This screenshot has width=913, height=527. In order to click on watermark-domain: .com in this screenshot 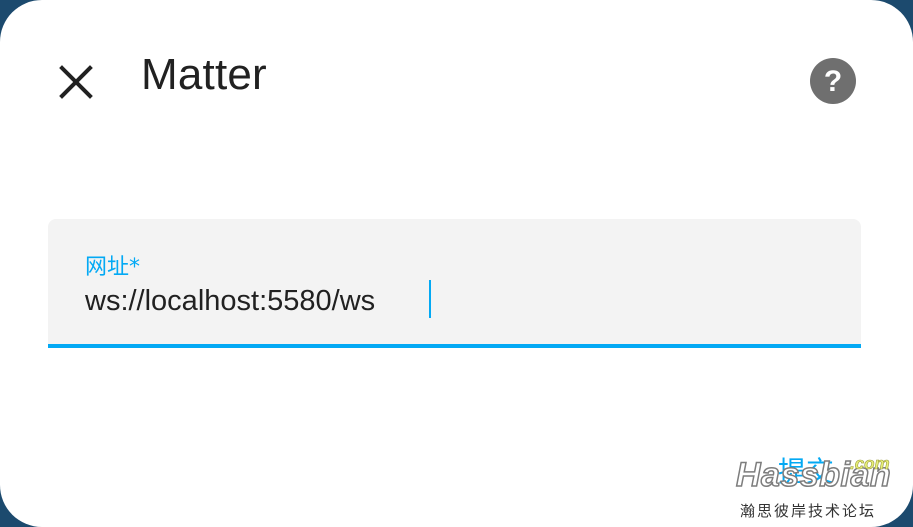, I will do `click(870, 464)`.